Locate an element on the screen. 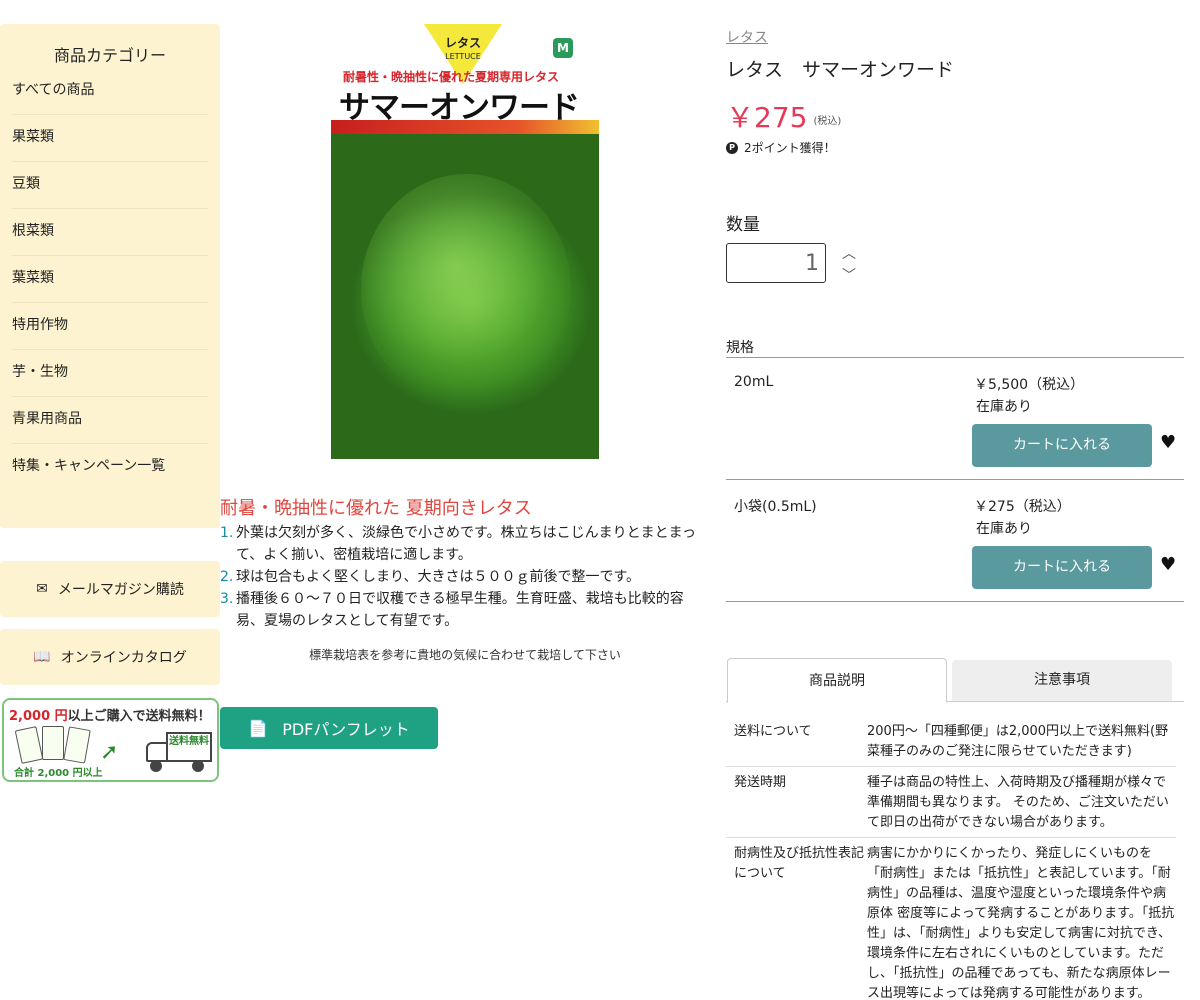 This screenshot has height=1000, width=1200. tab-description: 商品説明 is located at coordinates (837, 680).